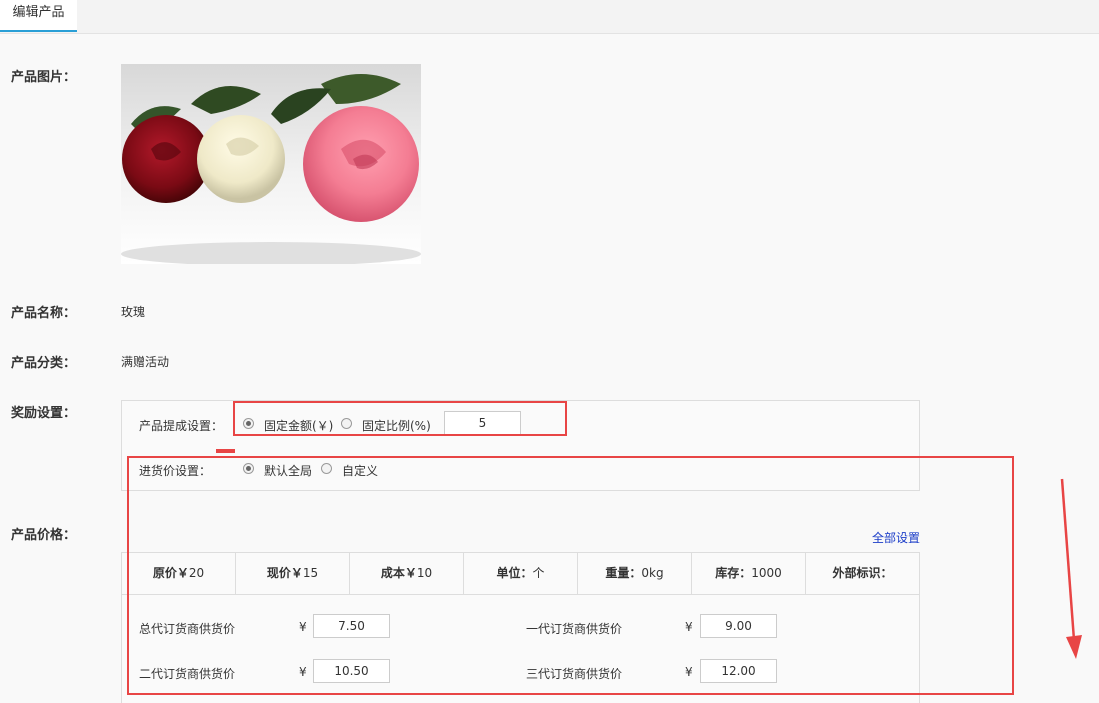 The height and width of the screenshot is (703, 1099). Describe the element at coordinates (1071, 568) in the screenshot. I see `annotation-arrow-down-icon` at that location.